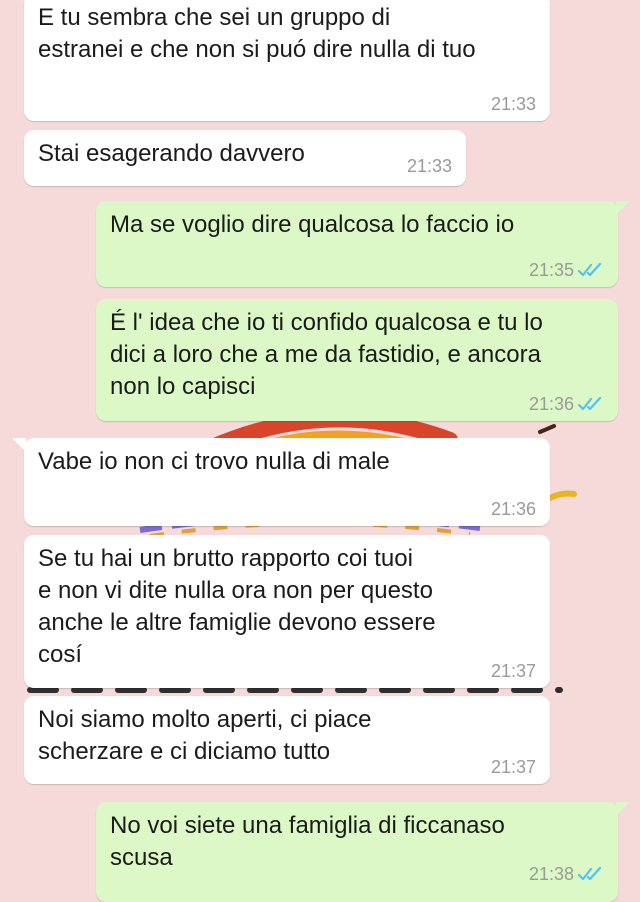 The image size is (640, 902). I want to click on message-bubble-incoming: Stai esagerando davvero 21:33, so click(245, 158).